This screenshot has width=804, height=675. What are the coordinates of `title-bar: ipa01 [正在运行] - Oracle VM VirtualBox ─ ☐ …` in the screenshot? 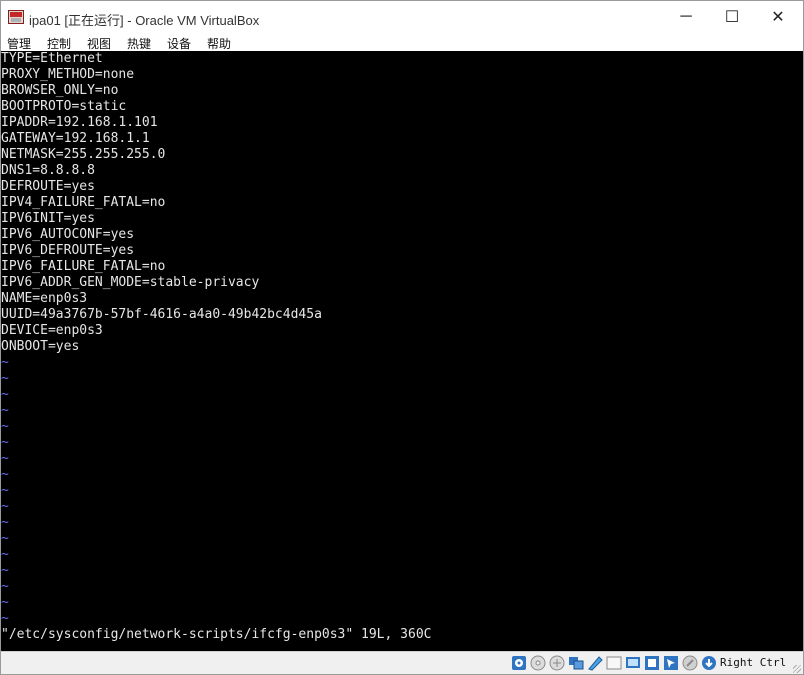 It's located at (402, 17).